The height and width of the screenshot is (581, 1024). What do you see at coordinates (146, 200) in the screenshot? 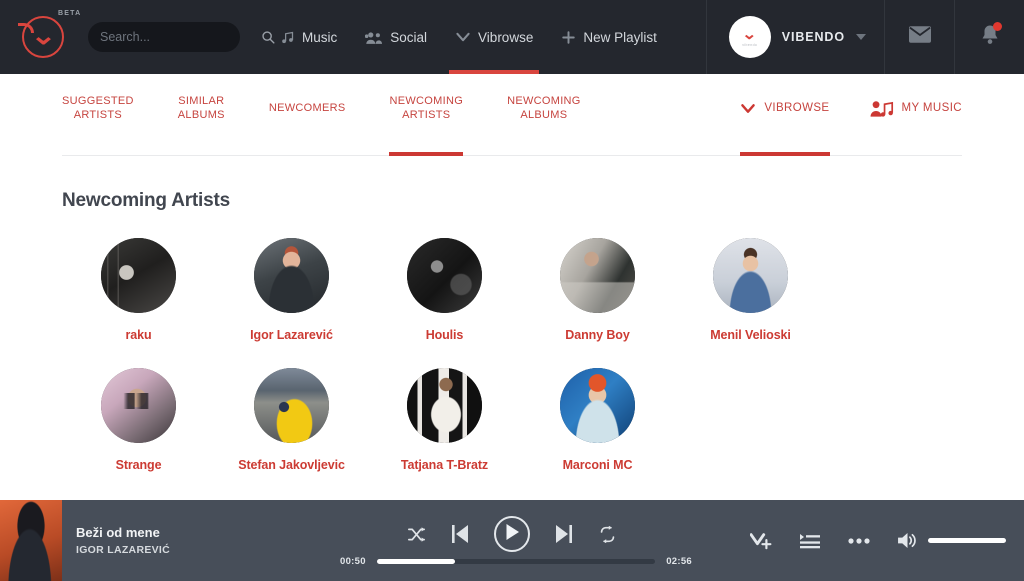
I see `page-title: Newcoming Artists` at bounding box center [146, 200].